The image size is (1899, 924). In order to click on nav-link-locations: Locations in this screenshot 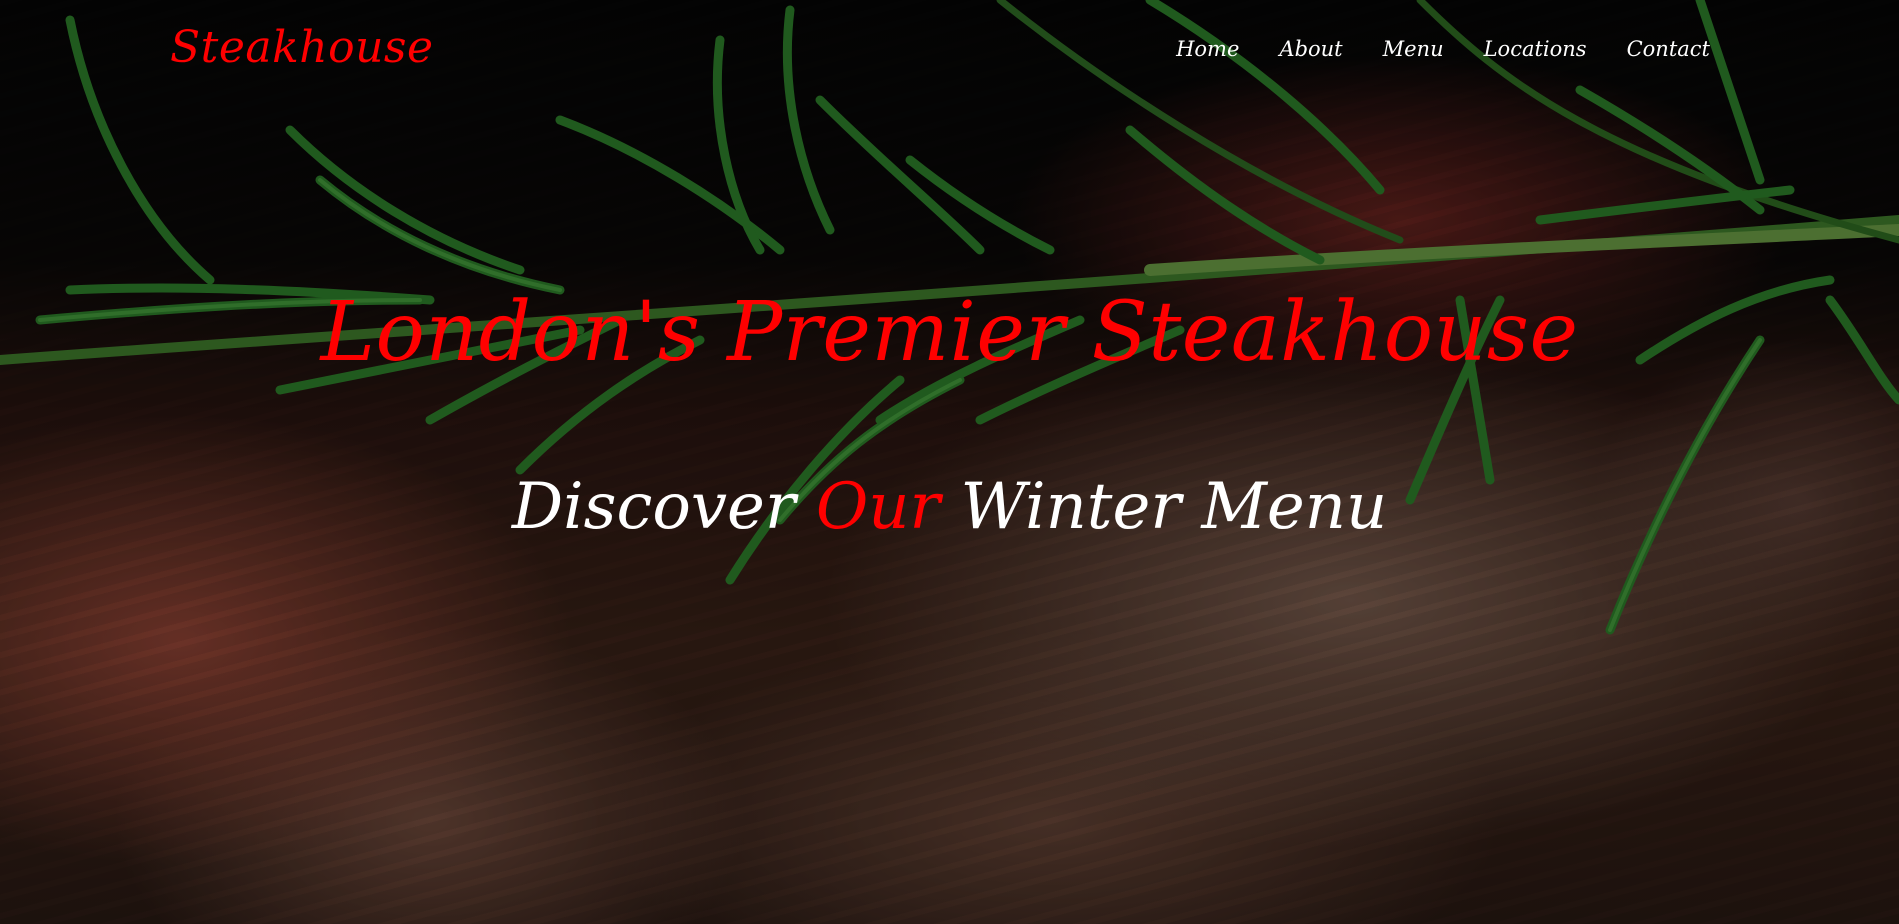, I will do `click(1535, 49)`.